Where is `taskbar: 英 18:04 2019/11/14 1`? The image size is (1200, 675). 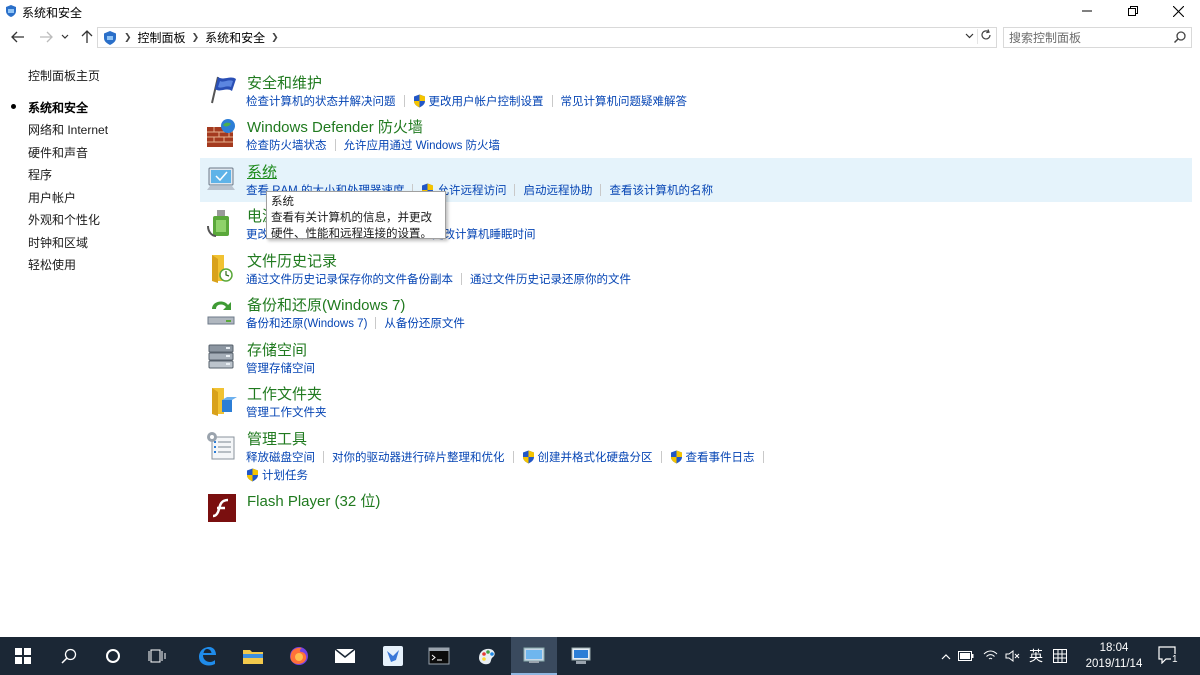
taskbar: 英 18:04 2019/11/14 1 is located at coordinates (600, 656).